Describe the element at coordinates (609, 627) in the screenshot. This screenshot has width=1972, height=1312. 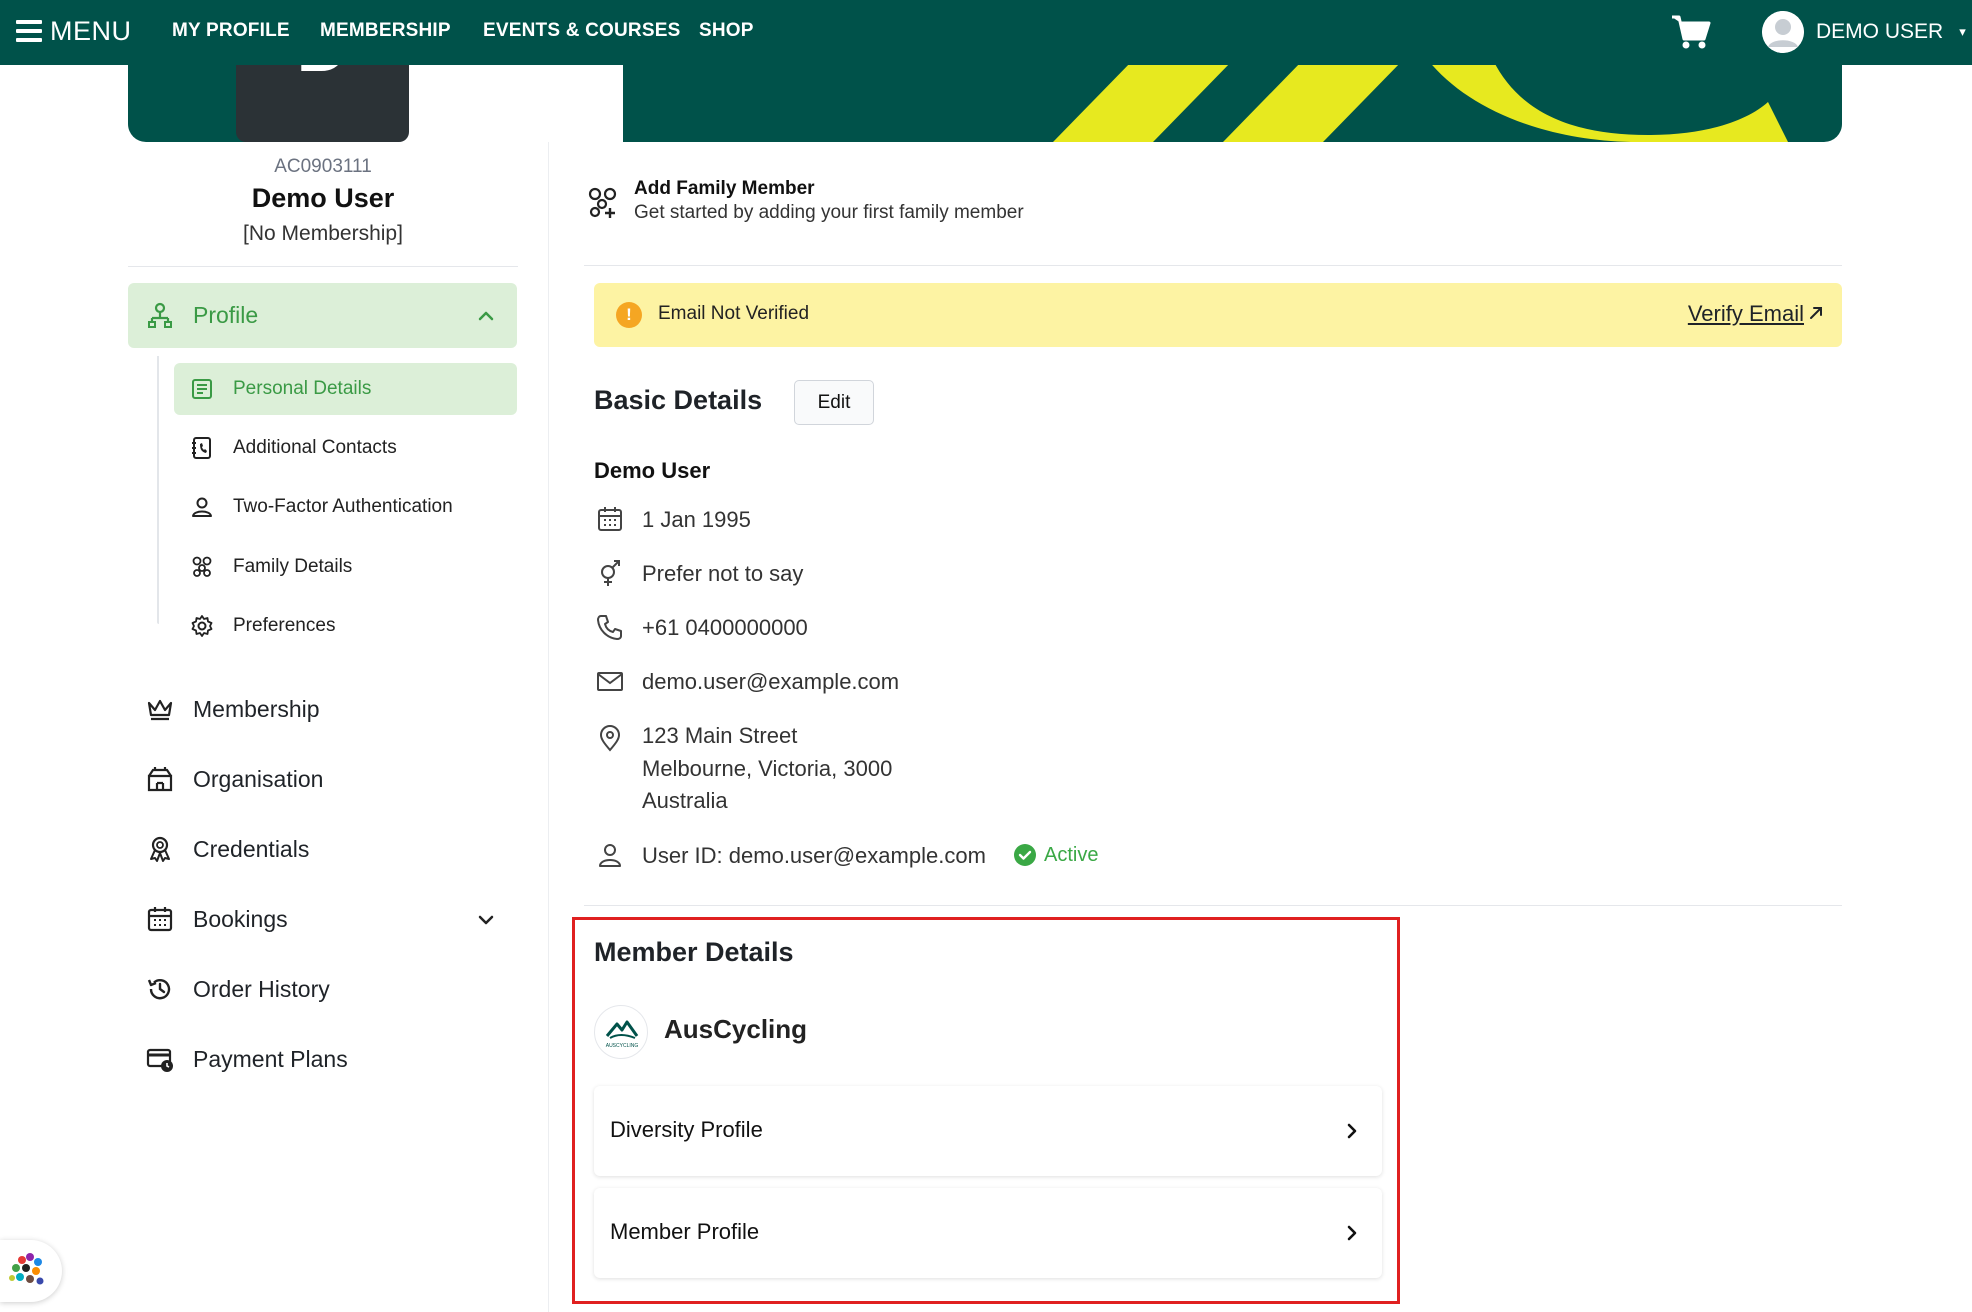
I see `phone-icon` at that location.